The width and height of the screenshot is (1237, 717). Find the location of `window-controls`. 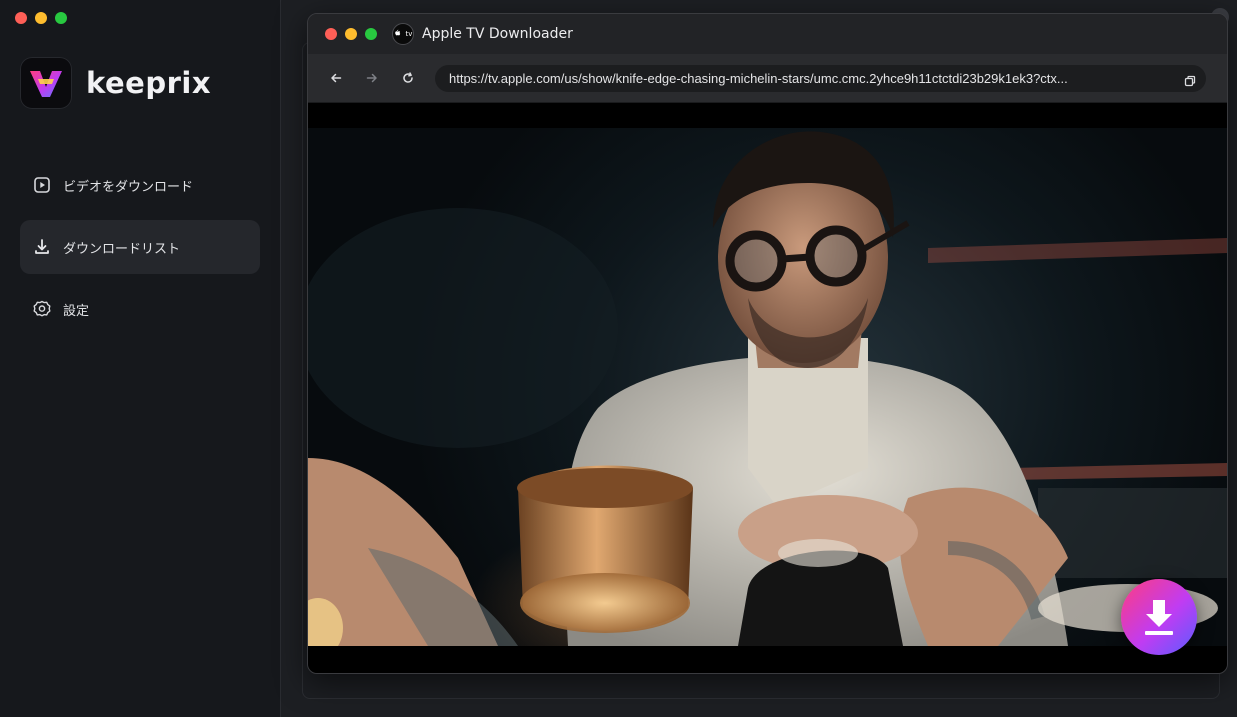

window-controls is located at coordinates (41, 18).